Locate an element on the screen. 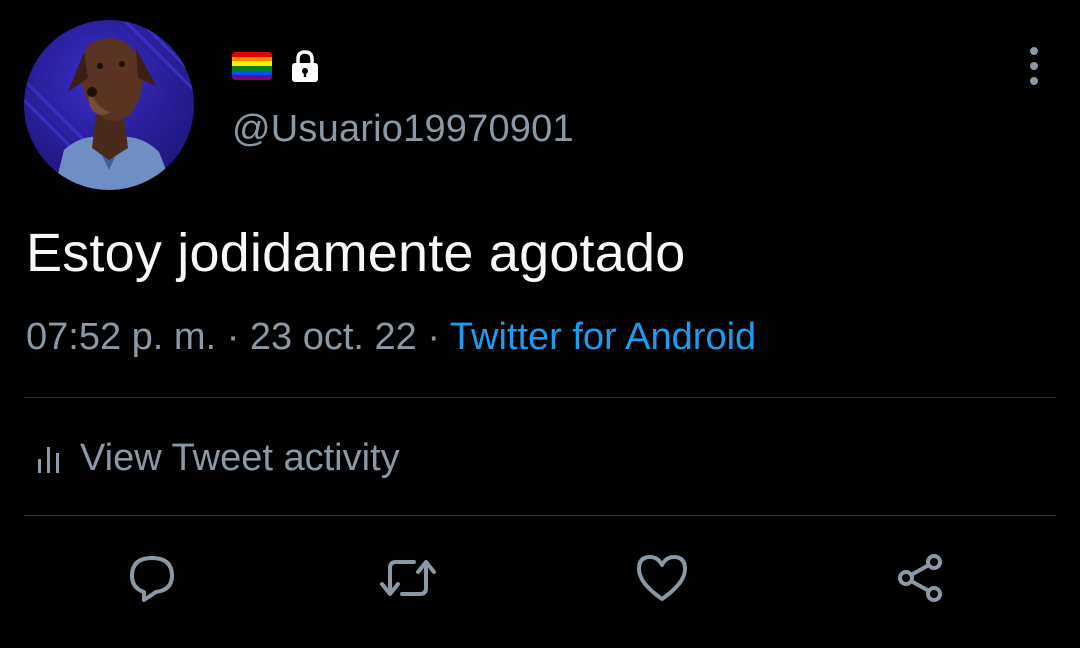 The width and height of the screenshot is (1080, 648). bar-chart-icon is located at coordinates (49, 458).